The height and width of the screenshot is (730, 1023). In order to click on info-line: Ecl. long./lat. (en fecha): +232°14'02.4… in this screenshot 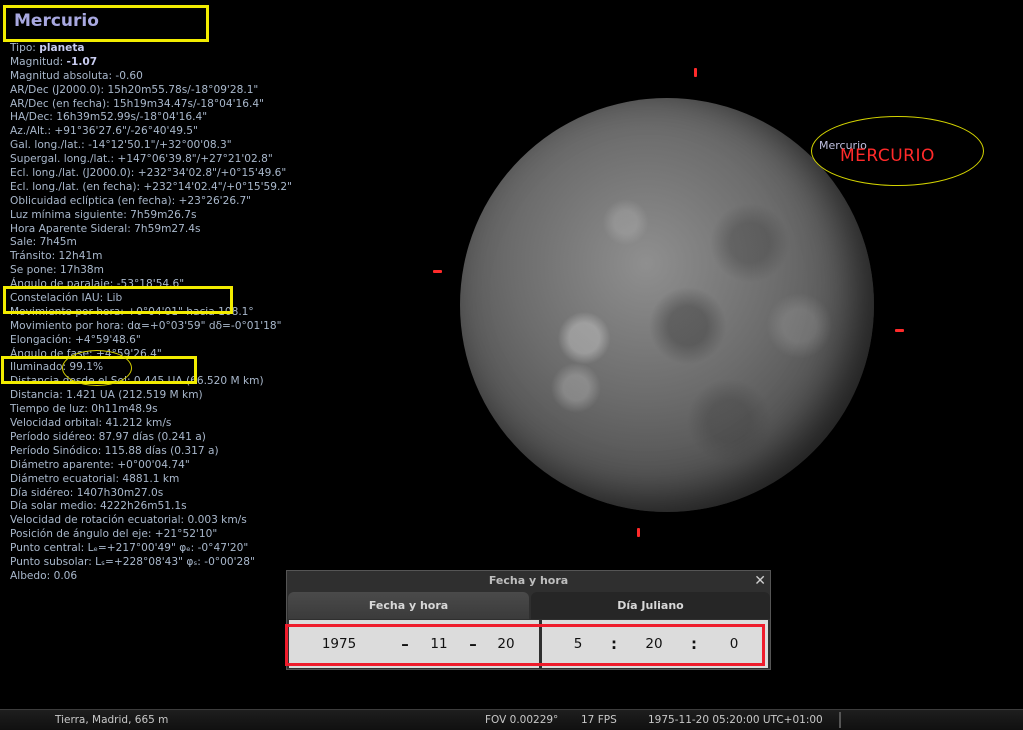, I will do `click(151, 188)`.